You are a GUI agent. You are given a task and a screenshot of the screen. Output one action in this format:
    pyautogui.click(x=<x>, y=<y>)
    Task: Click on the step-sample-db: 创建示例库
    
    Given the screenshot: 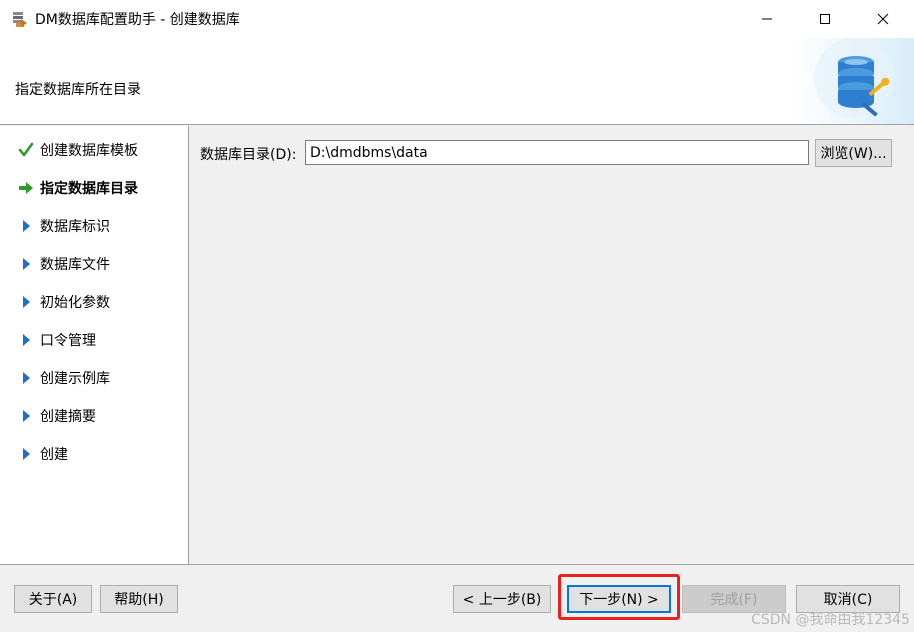 What is the action you would take?
    pyautogui.click(x=94, y=378)
    